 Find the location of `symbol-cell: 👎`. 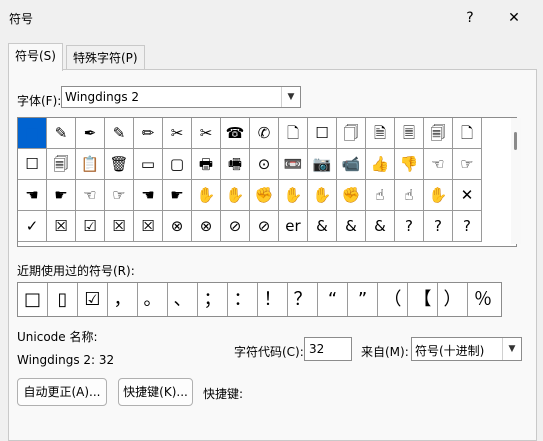

symbol-cell: 👎 is located at coordinates (409, 164).